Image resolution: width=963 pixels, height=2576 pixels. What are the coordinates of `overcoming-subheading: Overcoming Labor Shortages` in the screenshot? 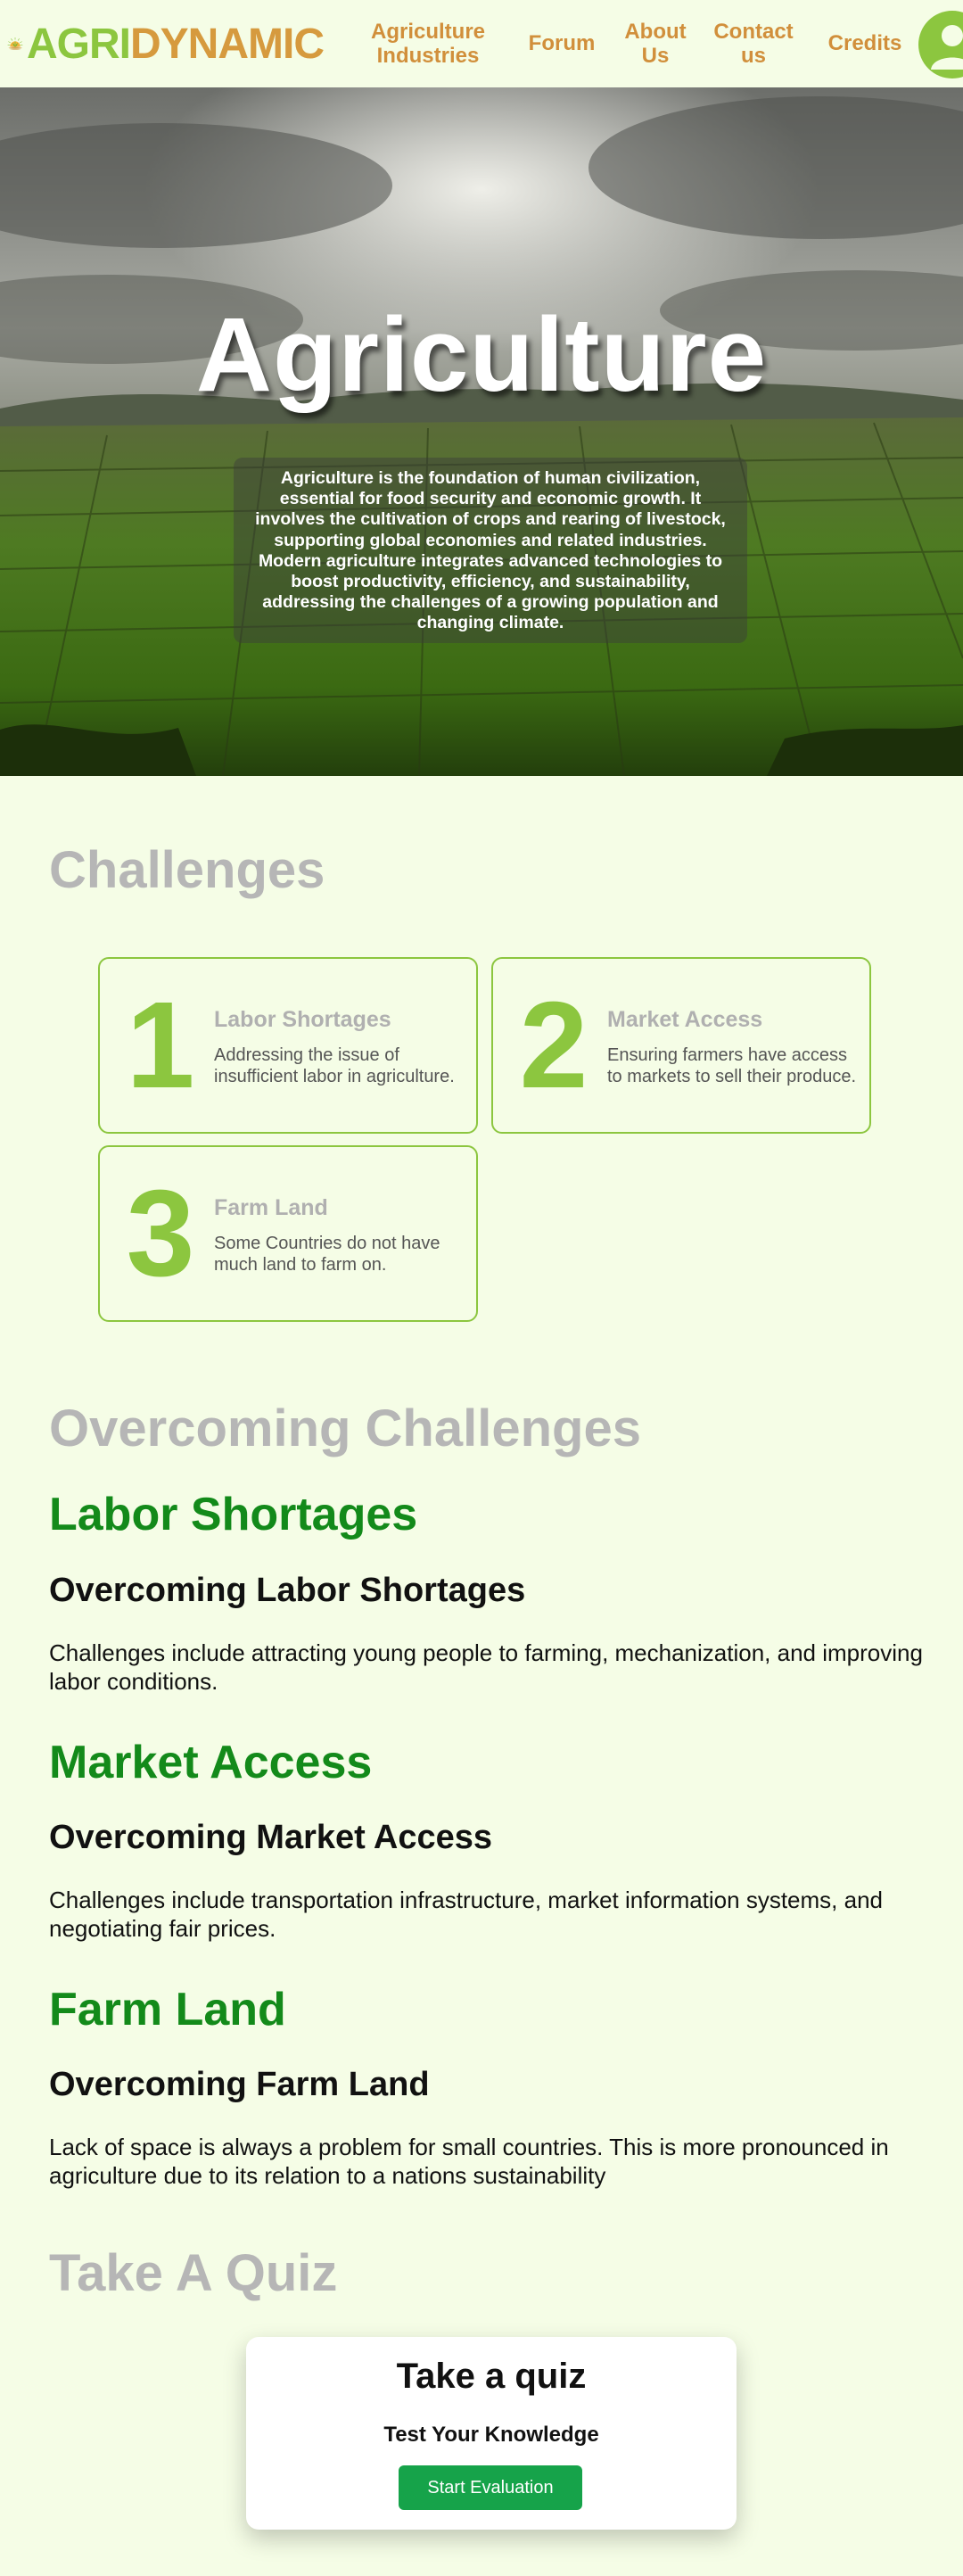 It's located at (287, 1590).